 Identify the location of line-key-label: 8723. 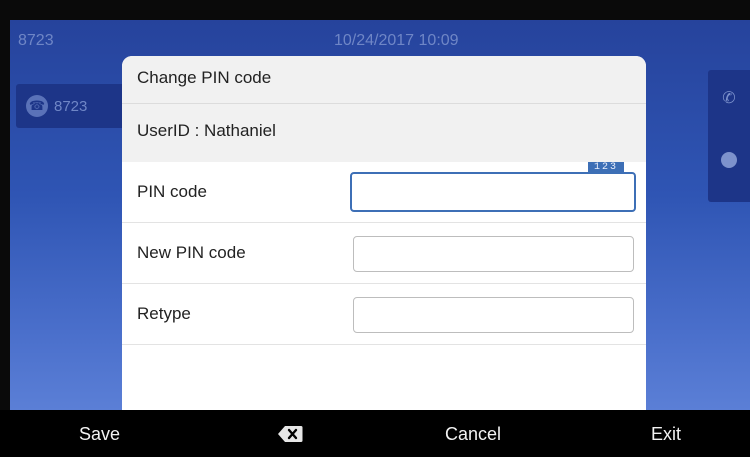
(71, 106).